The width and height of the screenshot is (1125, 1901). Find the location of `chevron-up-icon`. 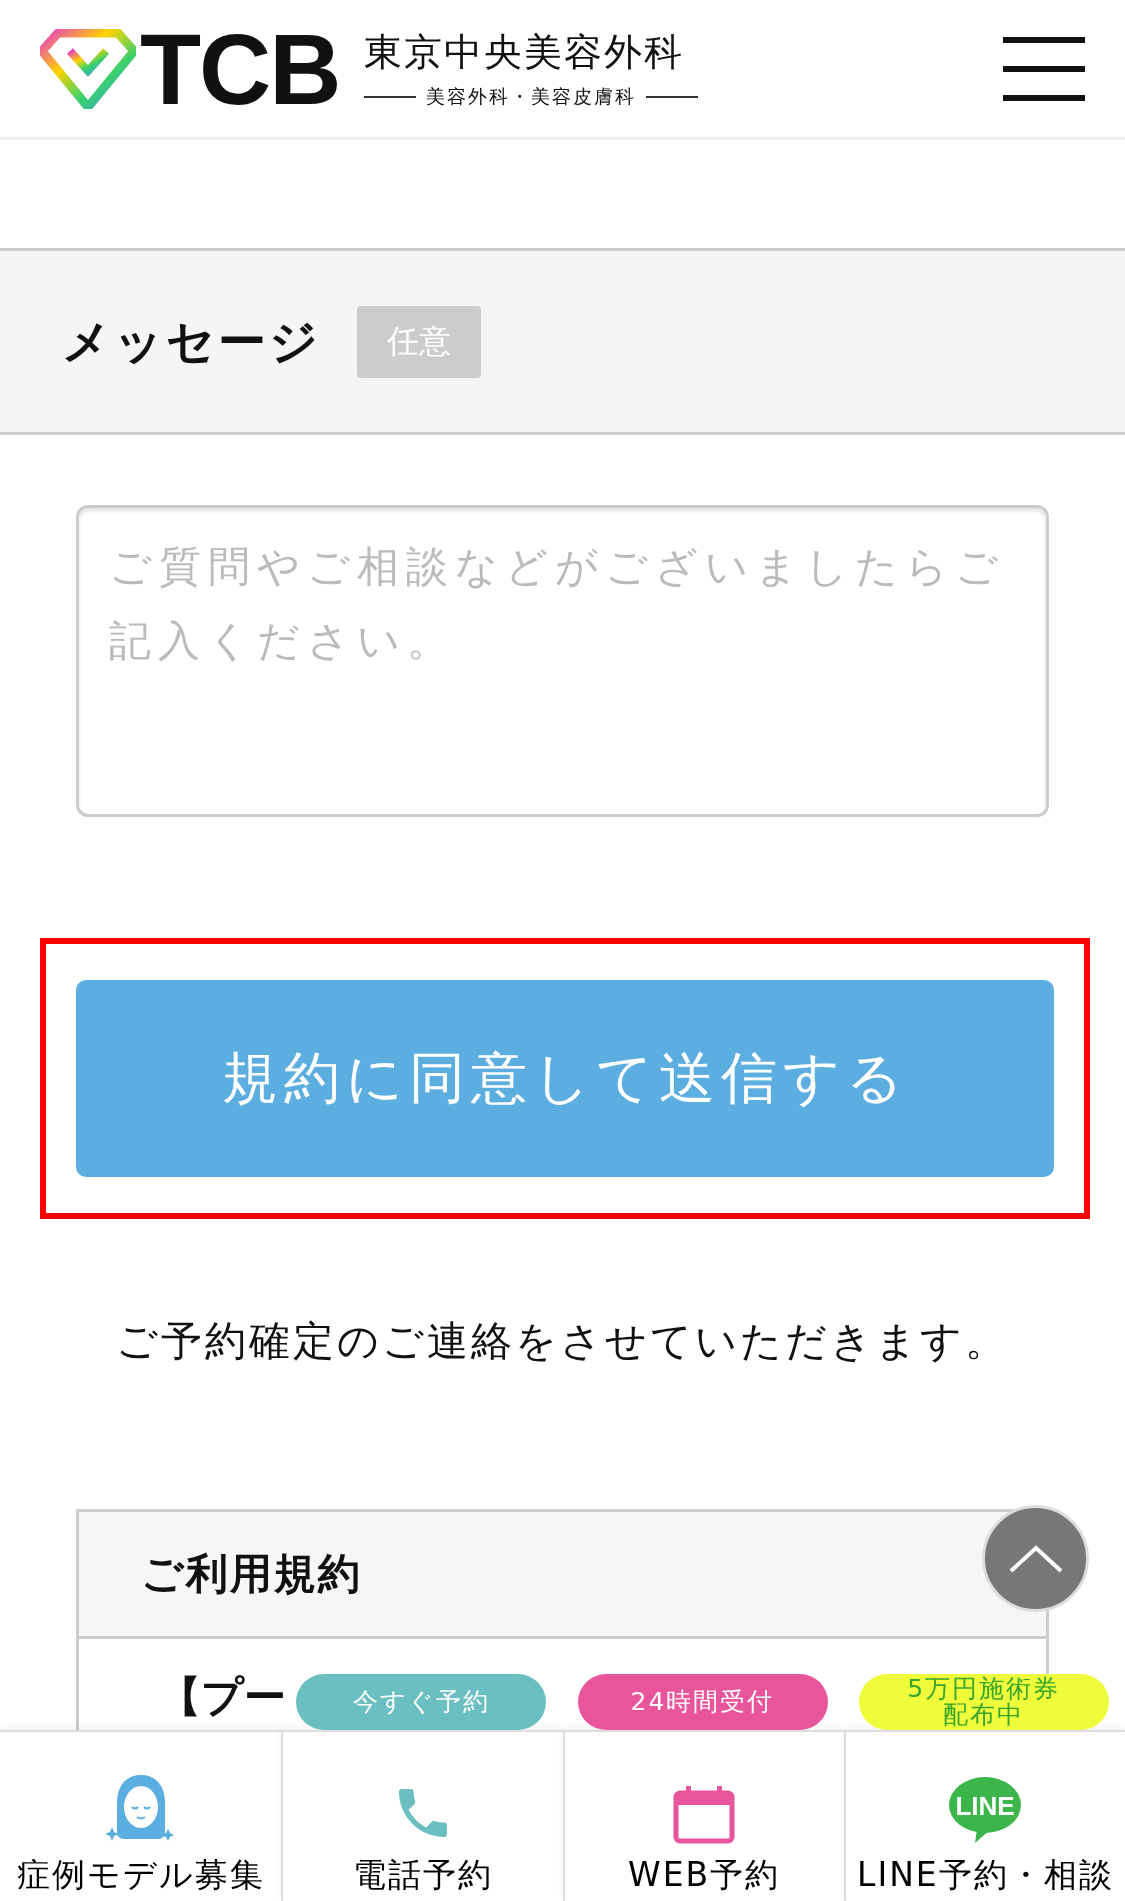

chevron-up-icon is located at coordinates (1035, 1558).